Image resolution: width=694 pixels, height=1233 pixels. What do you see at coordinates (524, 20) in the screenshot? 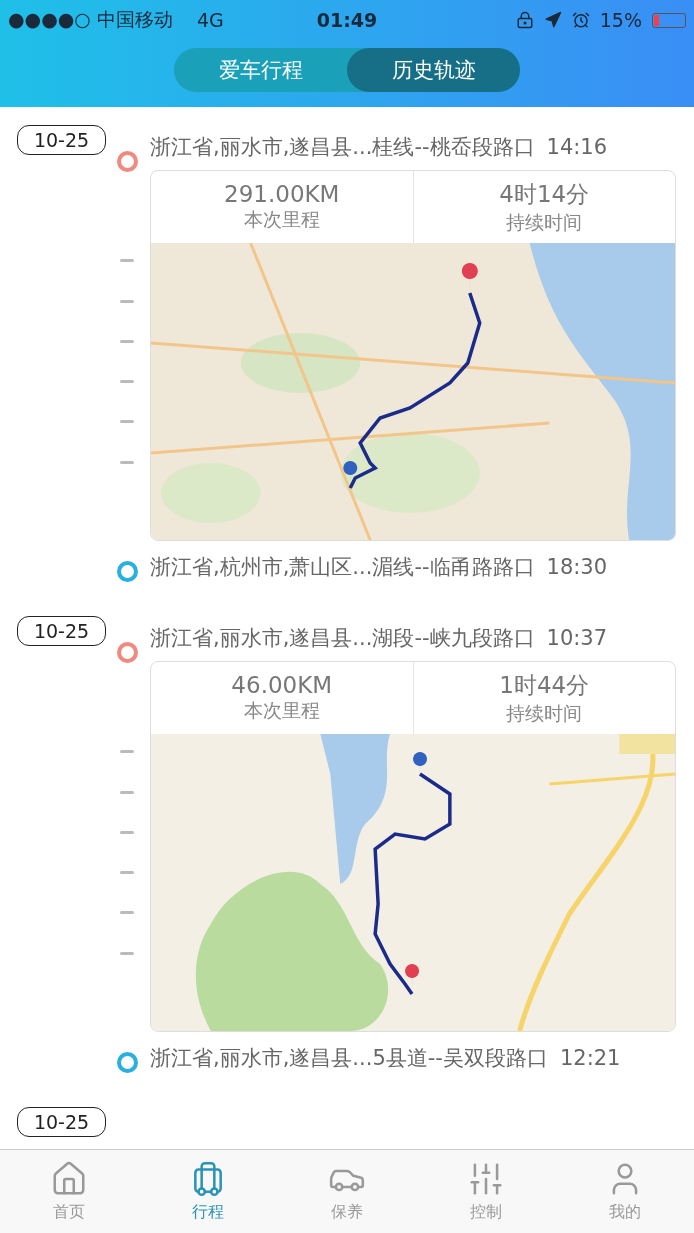
I see `rotation-lock-icon` at bounding box center [524, 20].